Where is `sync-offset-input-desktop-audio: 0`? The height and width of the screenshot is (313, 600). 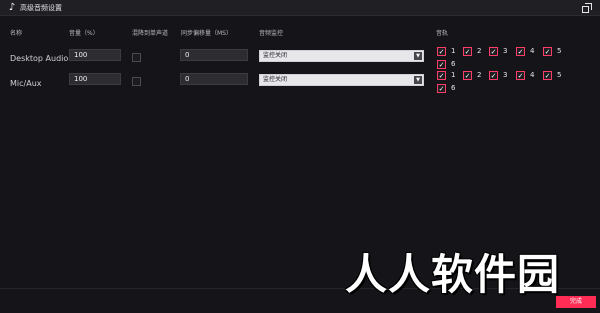 sync-offset-input-desktop-audio: 0 is located at coordinates (214, 55).